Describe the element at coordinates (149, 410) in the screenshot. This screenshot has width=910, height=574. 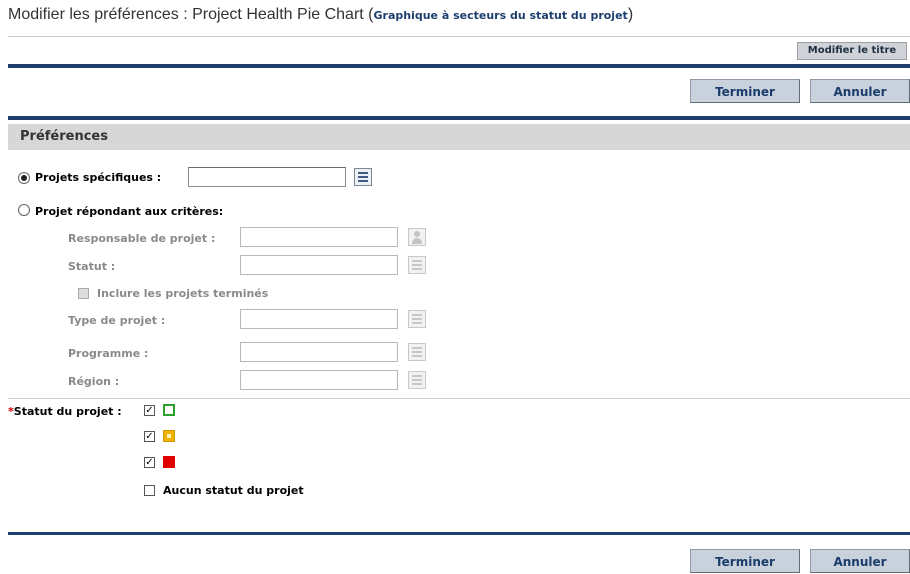
I see `status-green-checkbox: ✓` at that location.